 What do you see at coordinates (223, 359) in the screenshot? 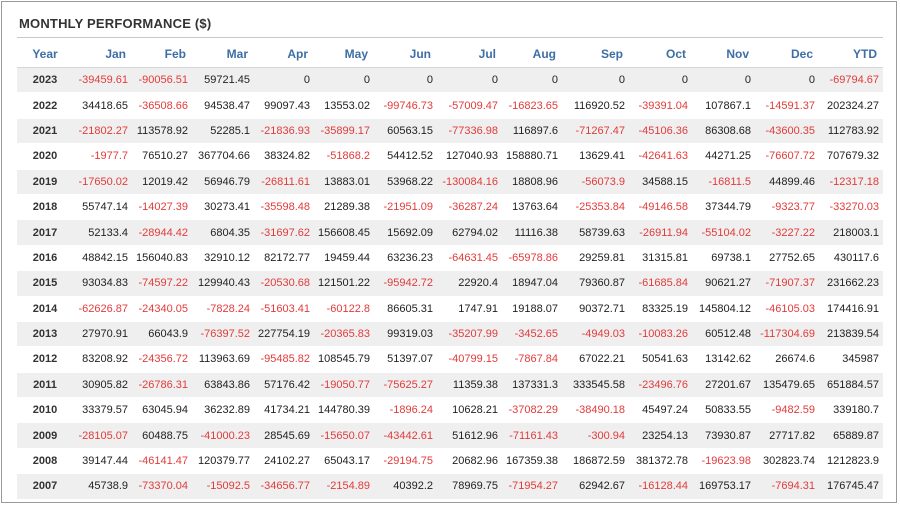
I see `month-value-cell: 113963.69` at bounding box center [223, 359].